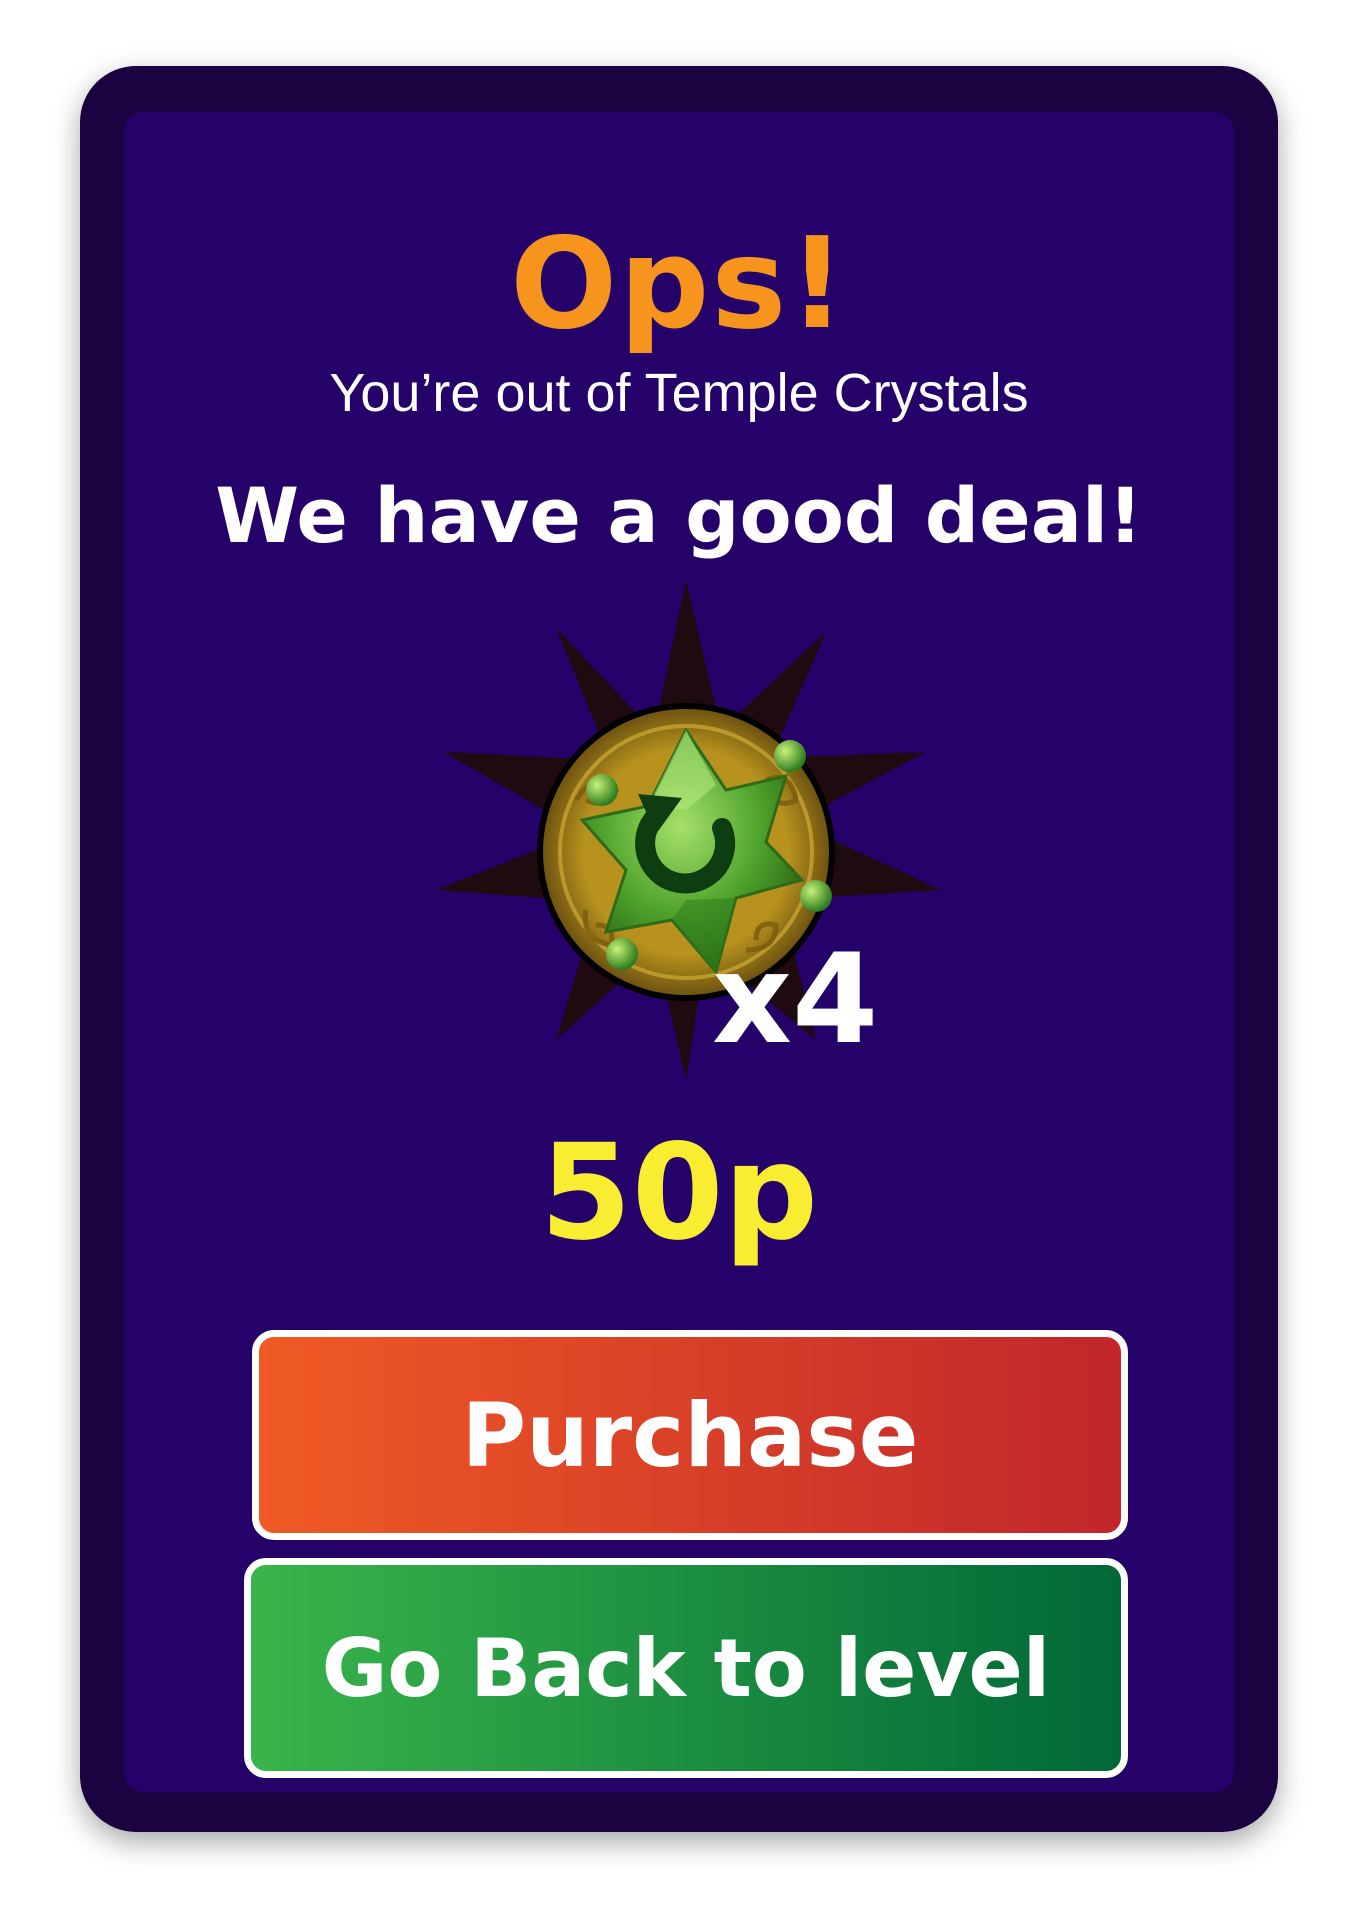 This screenshot has height=1924, width=1358. I want to click on go-back-to-level-button: Go Back to level, so click(686, 1668).